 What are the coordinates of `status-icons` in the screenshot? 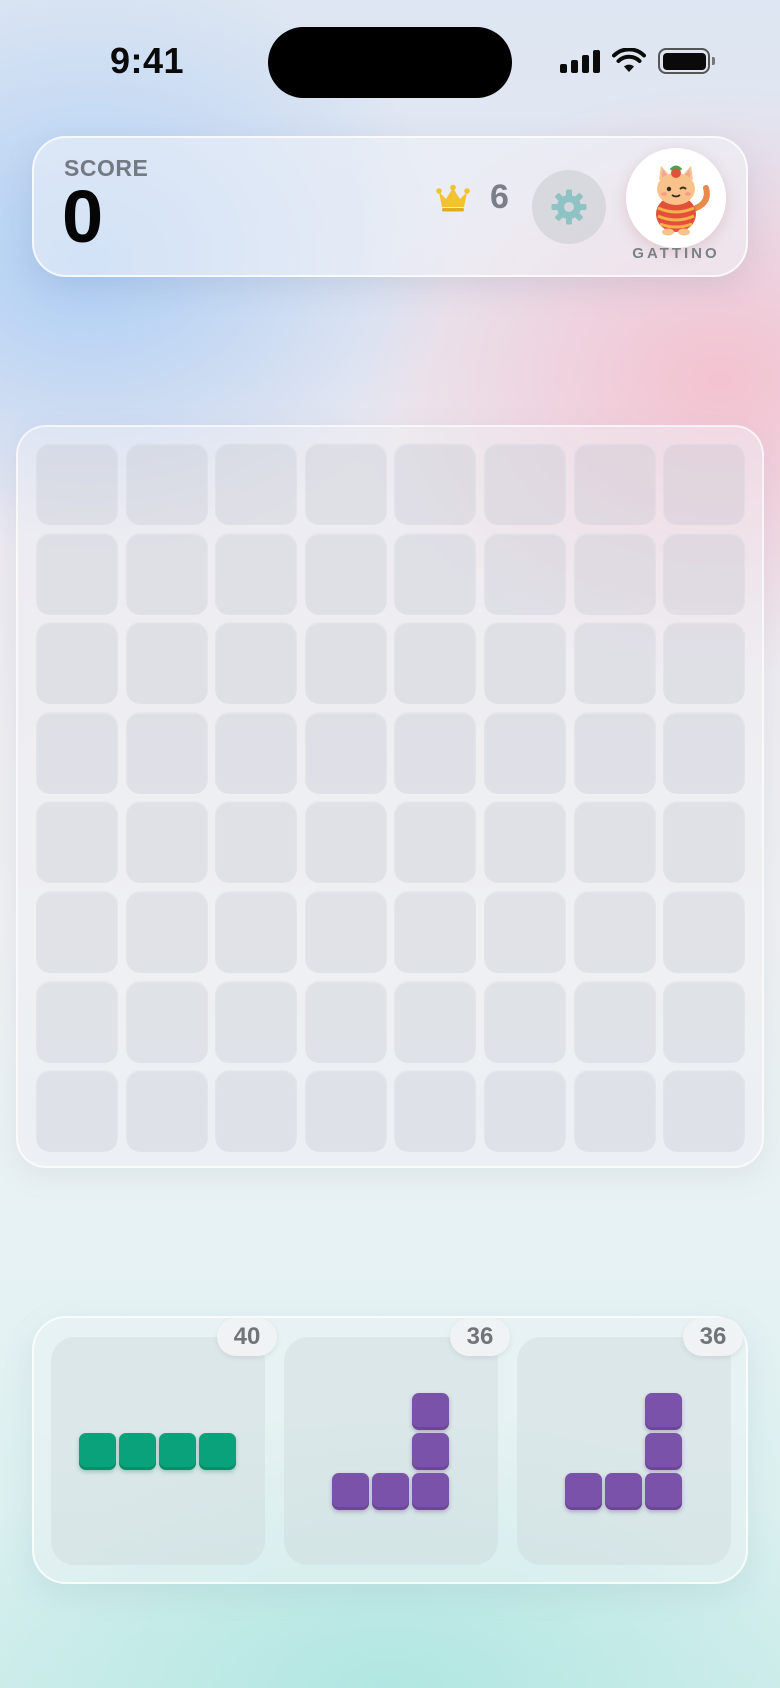 It's located at (637, 61).